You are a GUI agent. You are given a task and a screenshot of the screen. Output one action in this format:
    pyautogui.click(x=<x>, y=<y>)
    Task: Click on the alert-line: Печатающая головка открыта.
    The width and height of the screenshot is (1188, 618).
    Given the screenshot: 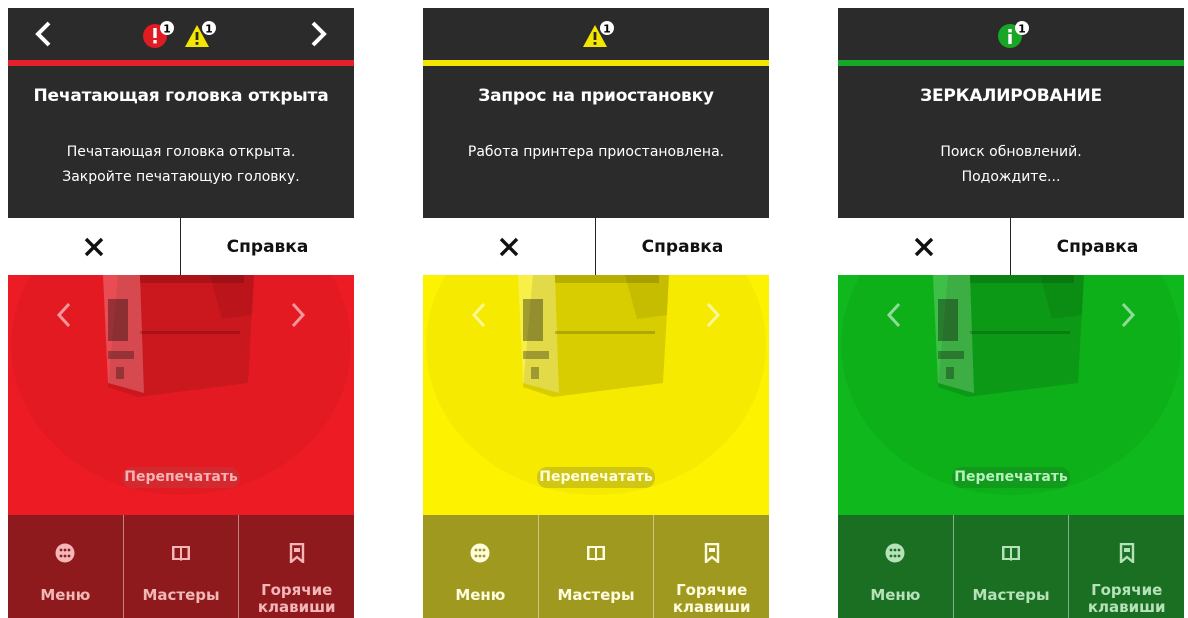 What is the action you would take?
    pyautogui.click(x=181, y=152)
    